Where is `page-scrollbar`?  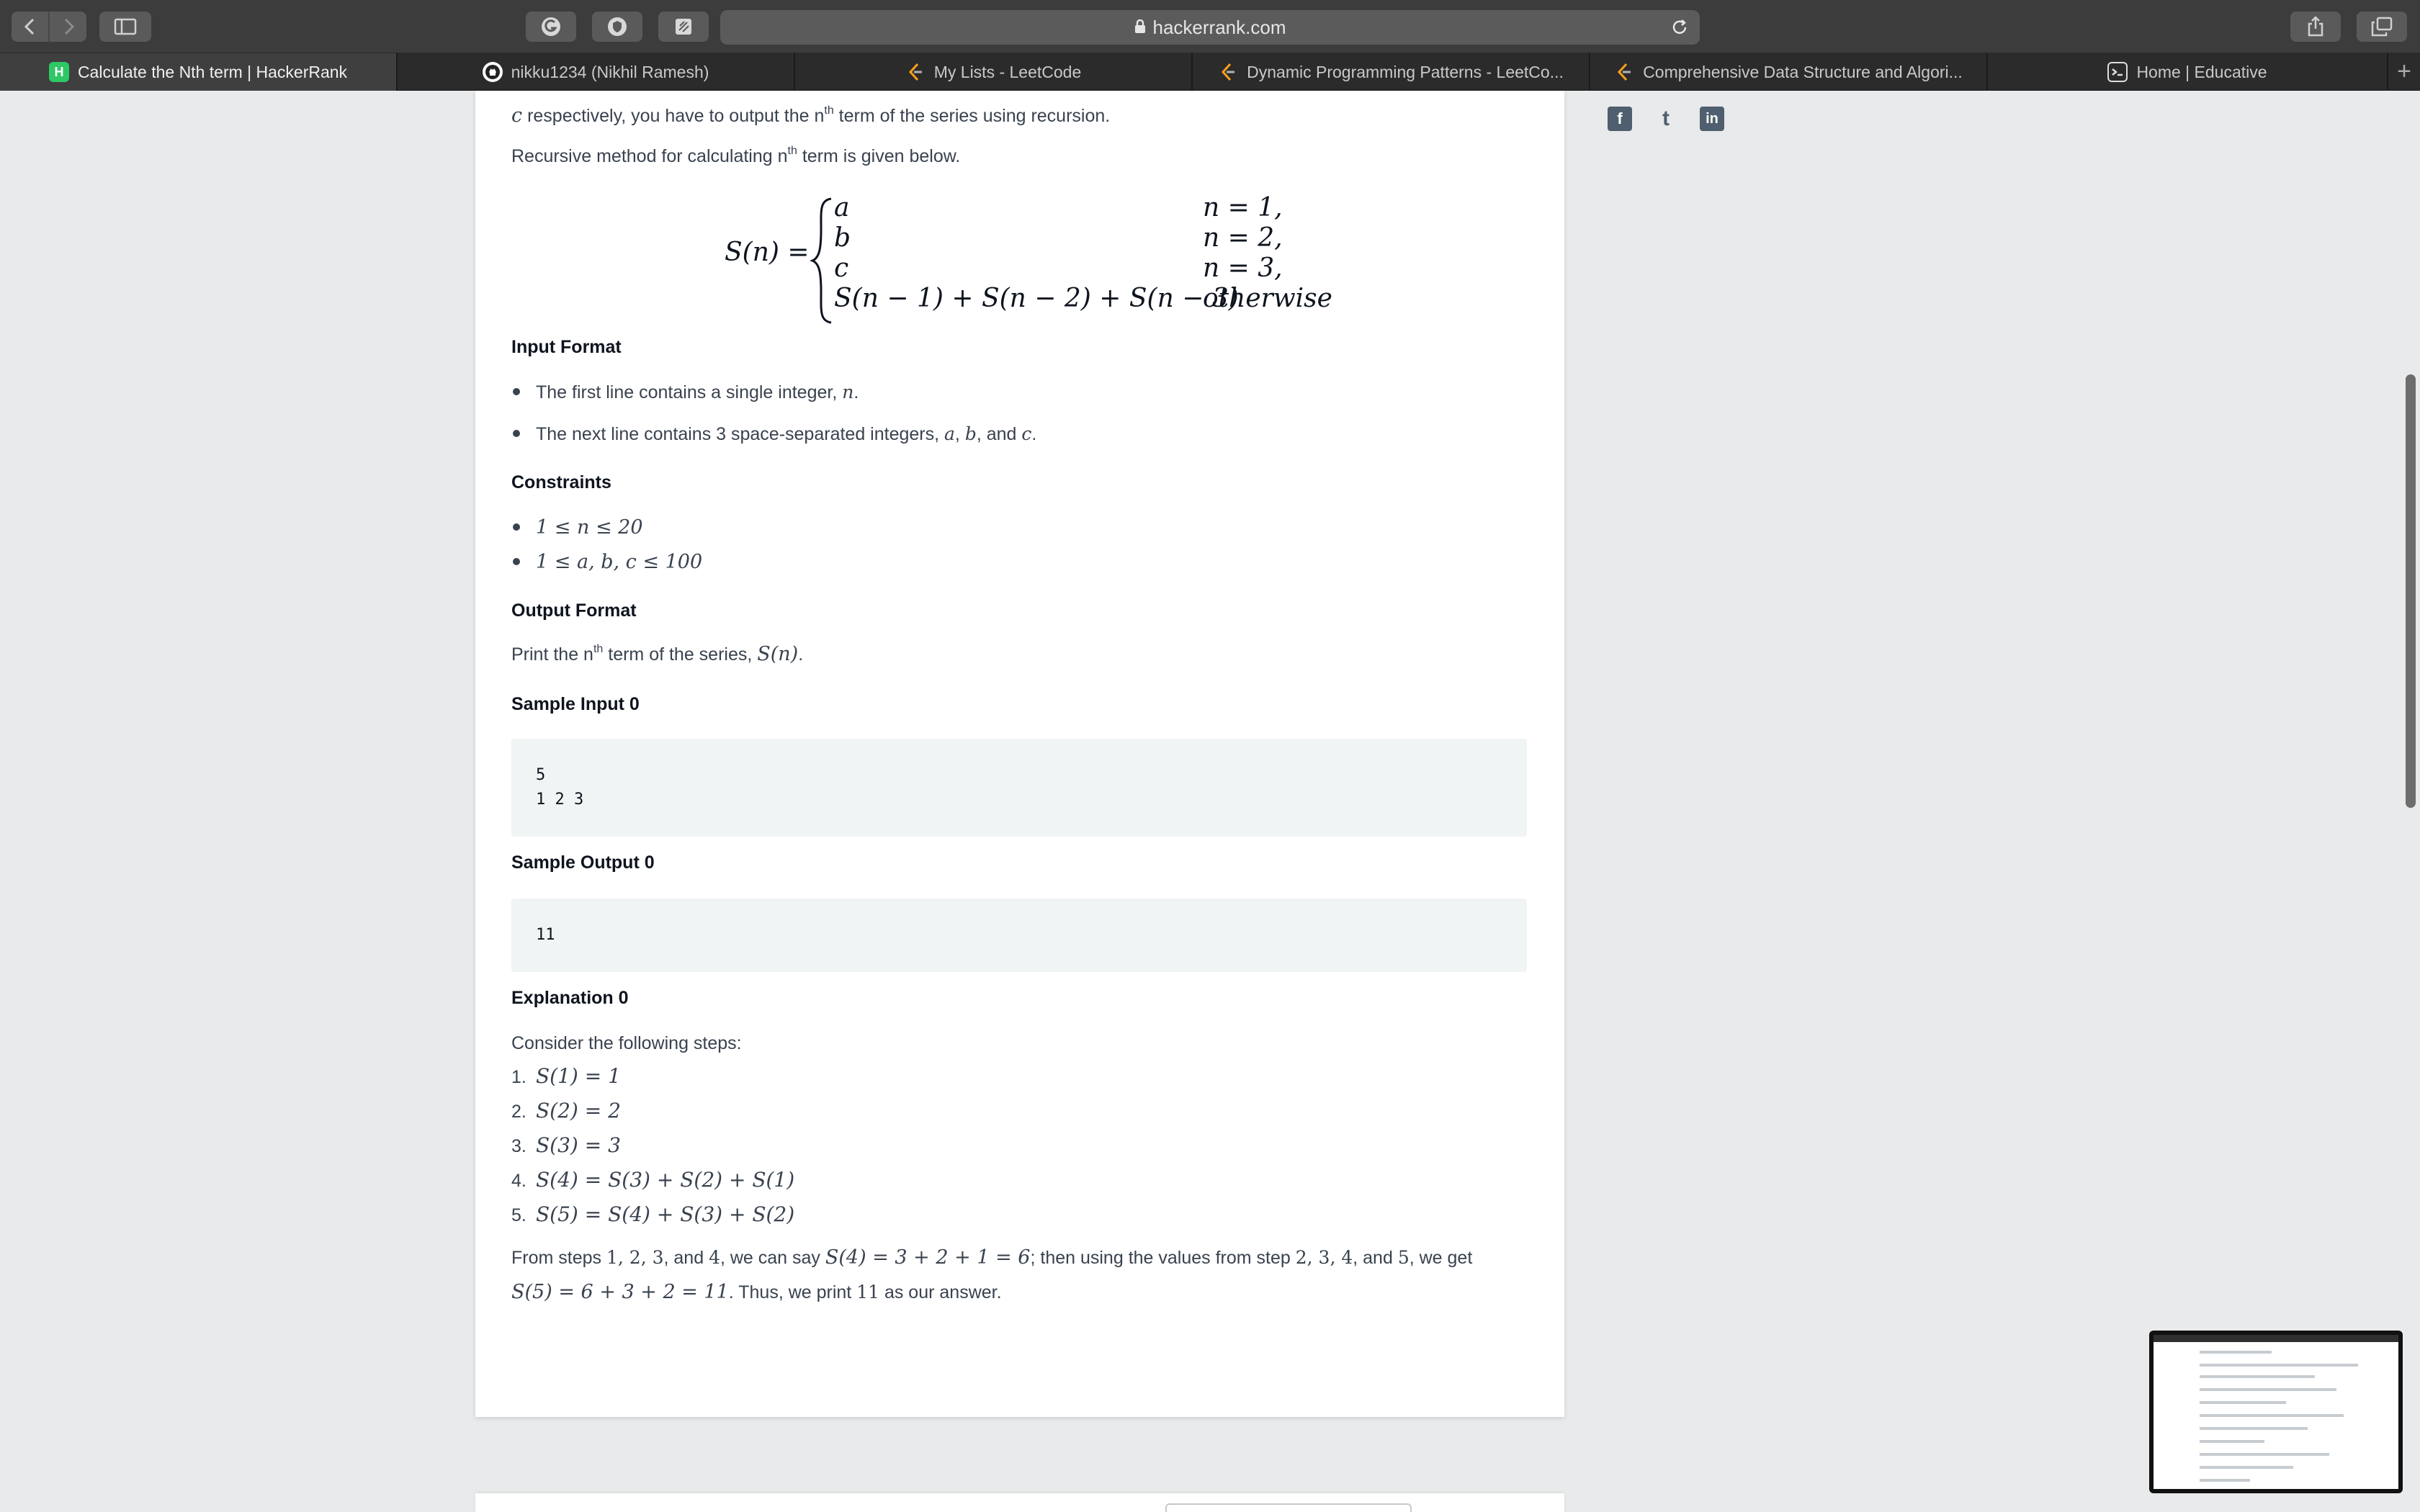 page-scrollbar is located at coordinates (2411, 591).